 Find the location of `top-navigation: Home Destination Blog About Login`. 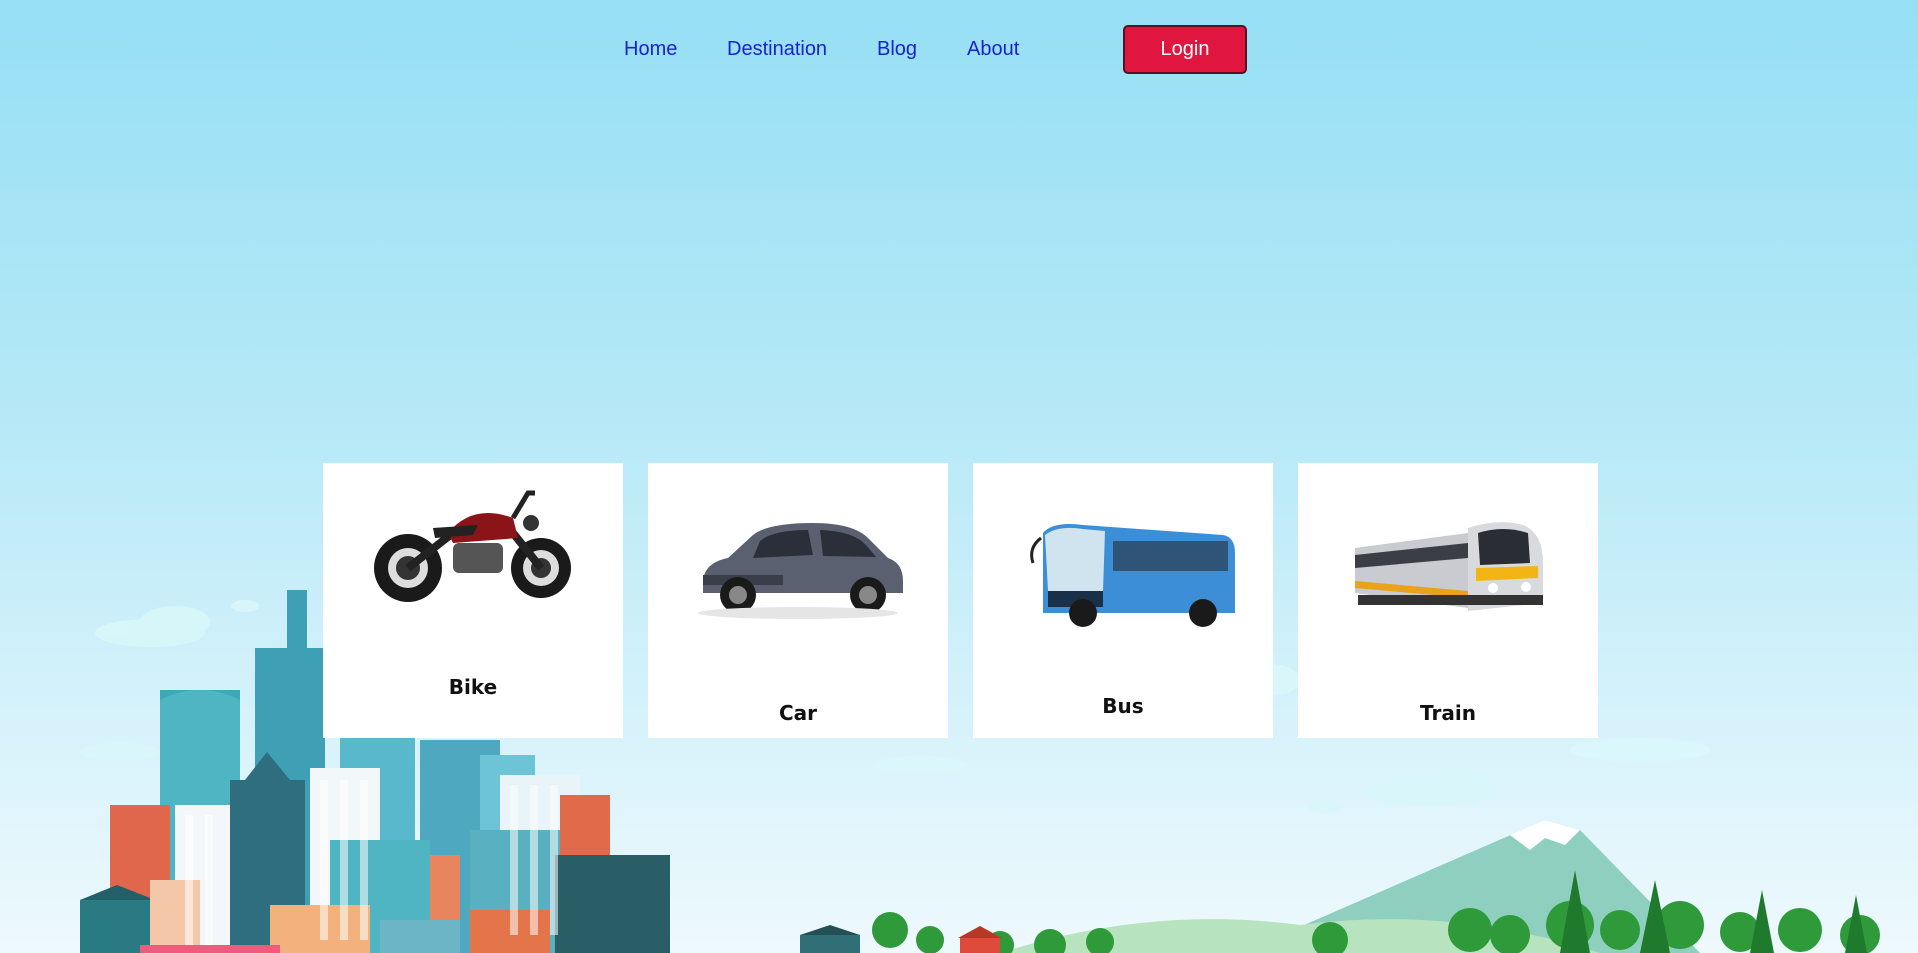

top-navigation: Home Destination Blog About Login is located at coordinates (959, 50).